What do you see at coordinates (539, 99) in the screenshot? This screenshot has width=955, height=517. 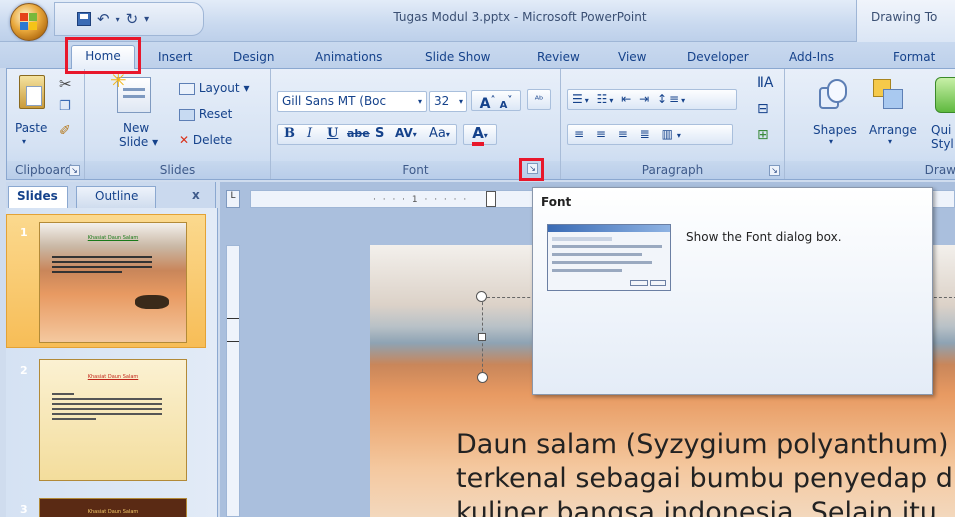 I see `clear-formatting-button: ᴬᵇ` at bounding box center [539, 99].